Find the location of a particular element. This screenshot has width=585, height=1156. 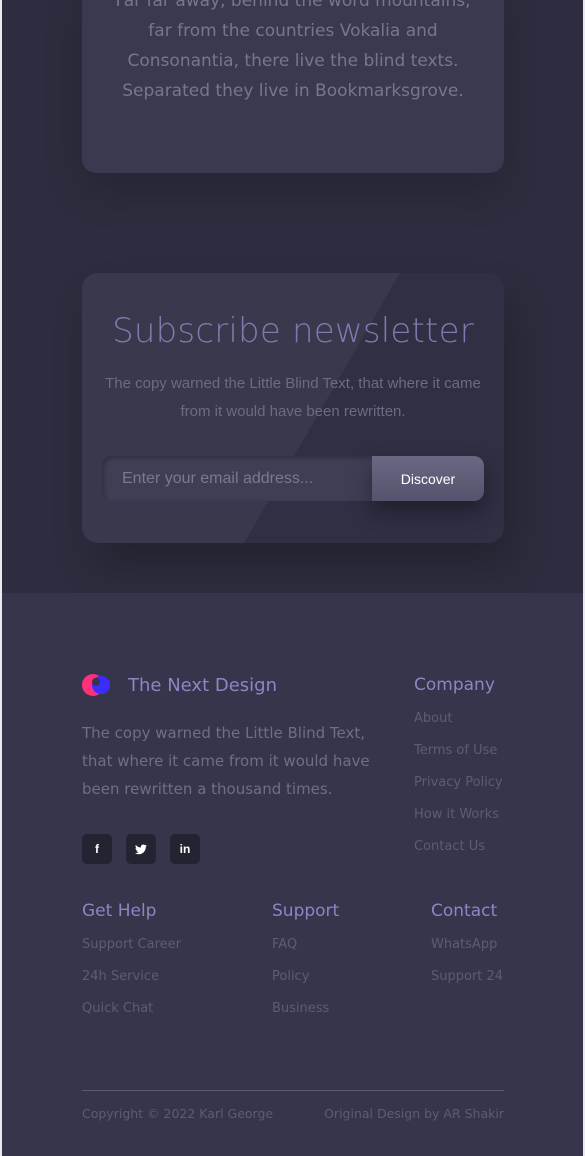

company-link-terms: Terms of Use is located at coordinates (458, 751).